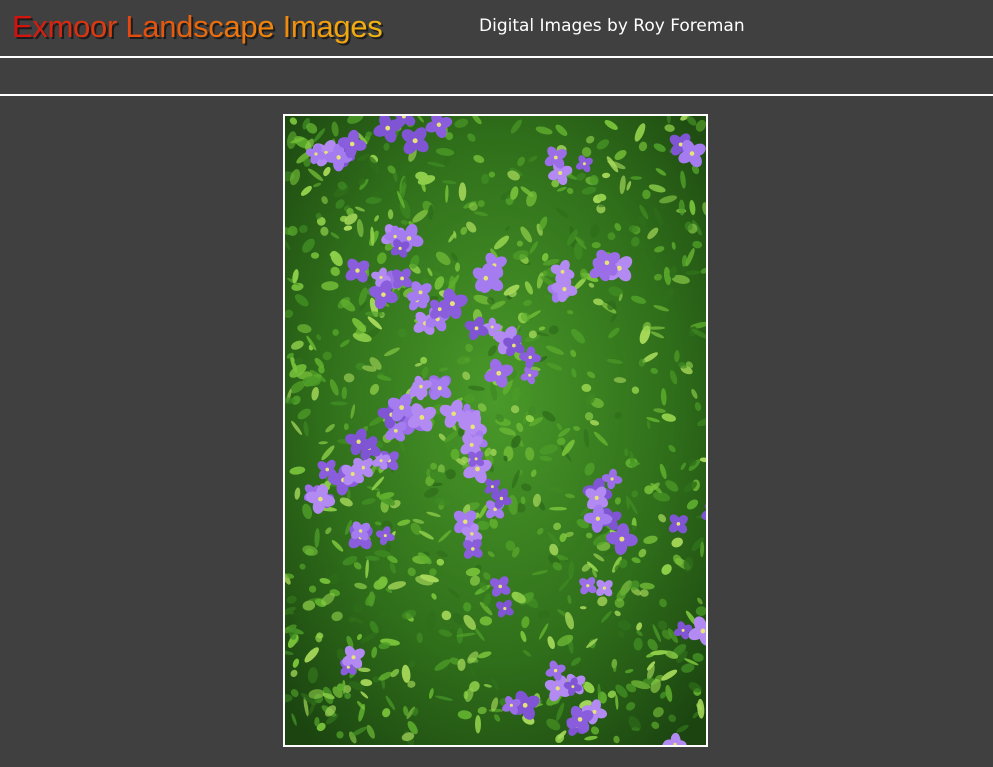 This screenshot has height=767, width=993. I want to click on site-tagline: Digital Images by Roy Foreman, so click(612, 26).